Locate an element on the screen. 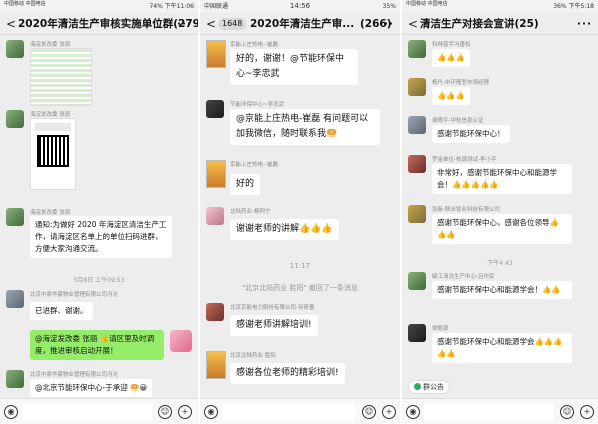 The height and width of the screenshot is (424, 598). message-bubble: 好的，谢谢！@节能环保中心~李忠武 is located at coordinates (294, 67).